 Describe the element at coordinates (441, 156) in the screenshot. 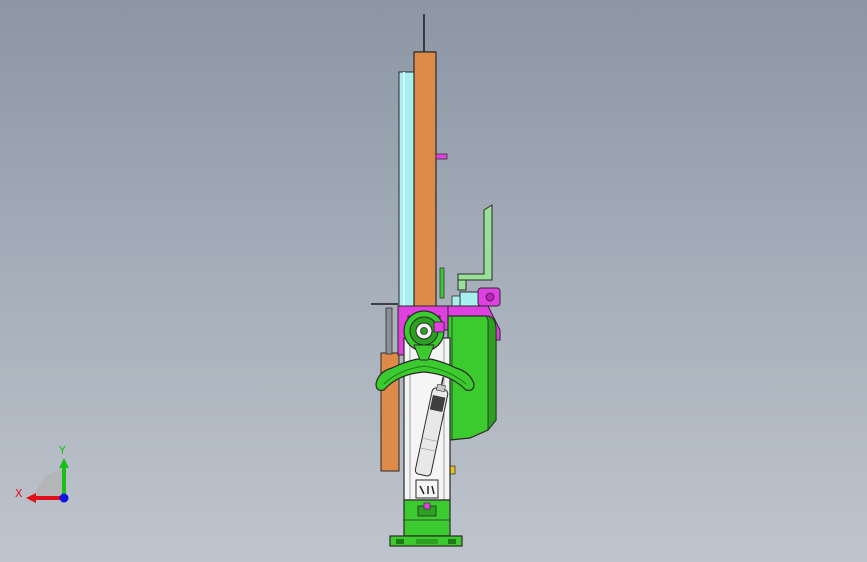

I see `magenta-pin` at that location.